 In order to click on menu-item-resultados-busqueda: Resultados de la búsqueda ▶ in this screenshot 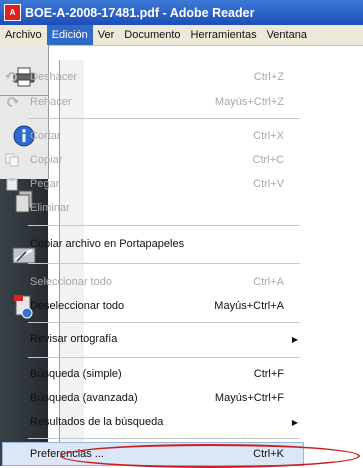, I will do `click(152, 422)`.